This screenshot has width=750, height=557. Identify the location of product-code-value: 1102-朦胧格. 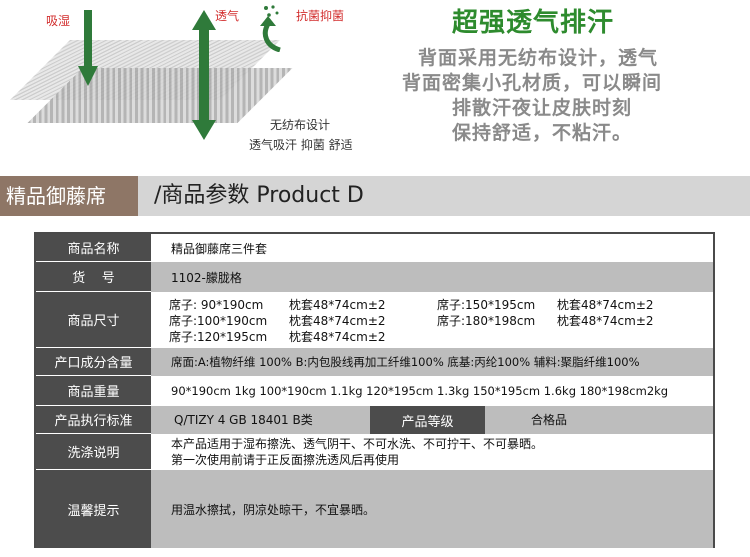
(206, 277).